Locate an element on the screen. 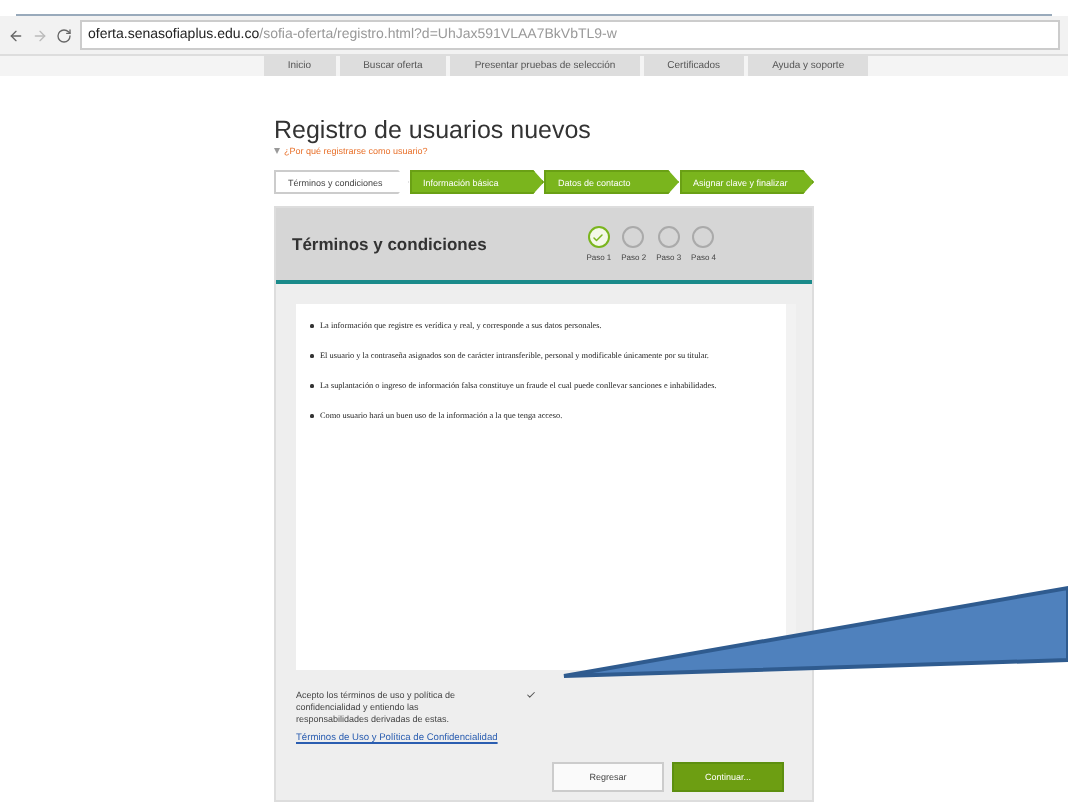 This screenshot has width=1068, height=810. accept-checkbox is located at coordinates (531, 695).